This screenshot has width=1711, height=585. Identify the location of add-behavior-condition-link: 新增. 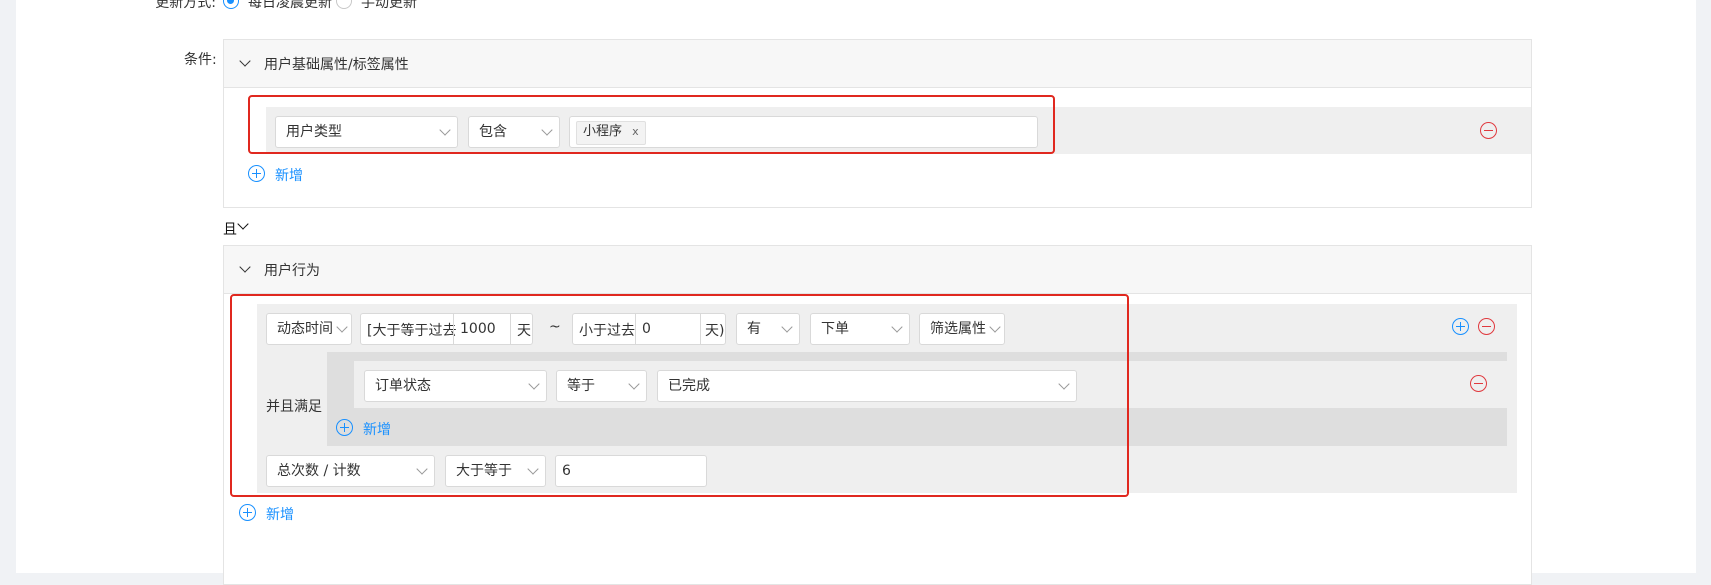
(280, 514).